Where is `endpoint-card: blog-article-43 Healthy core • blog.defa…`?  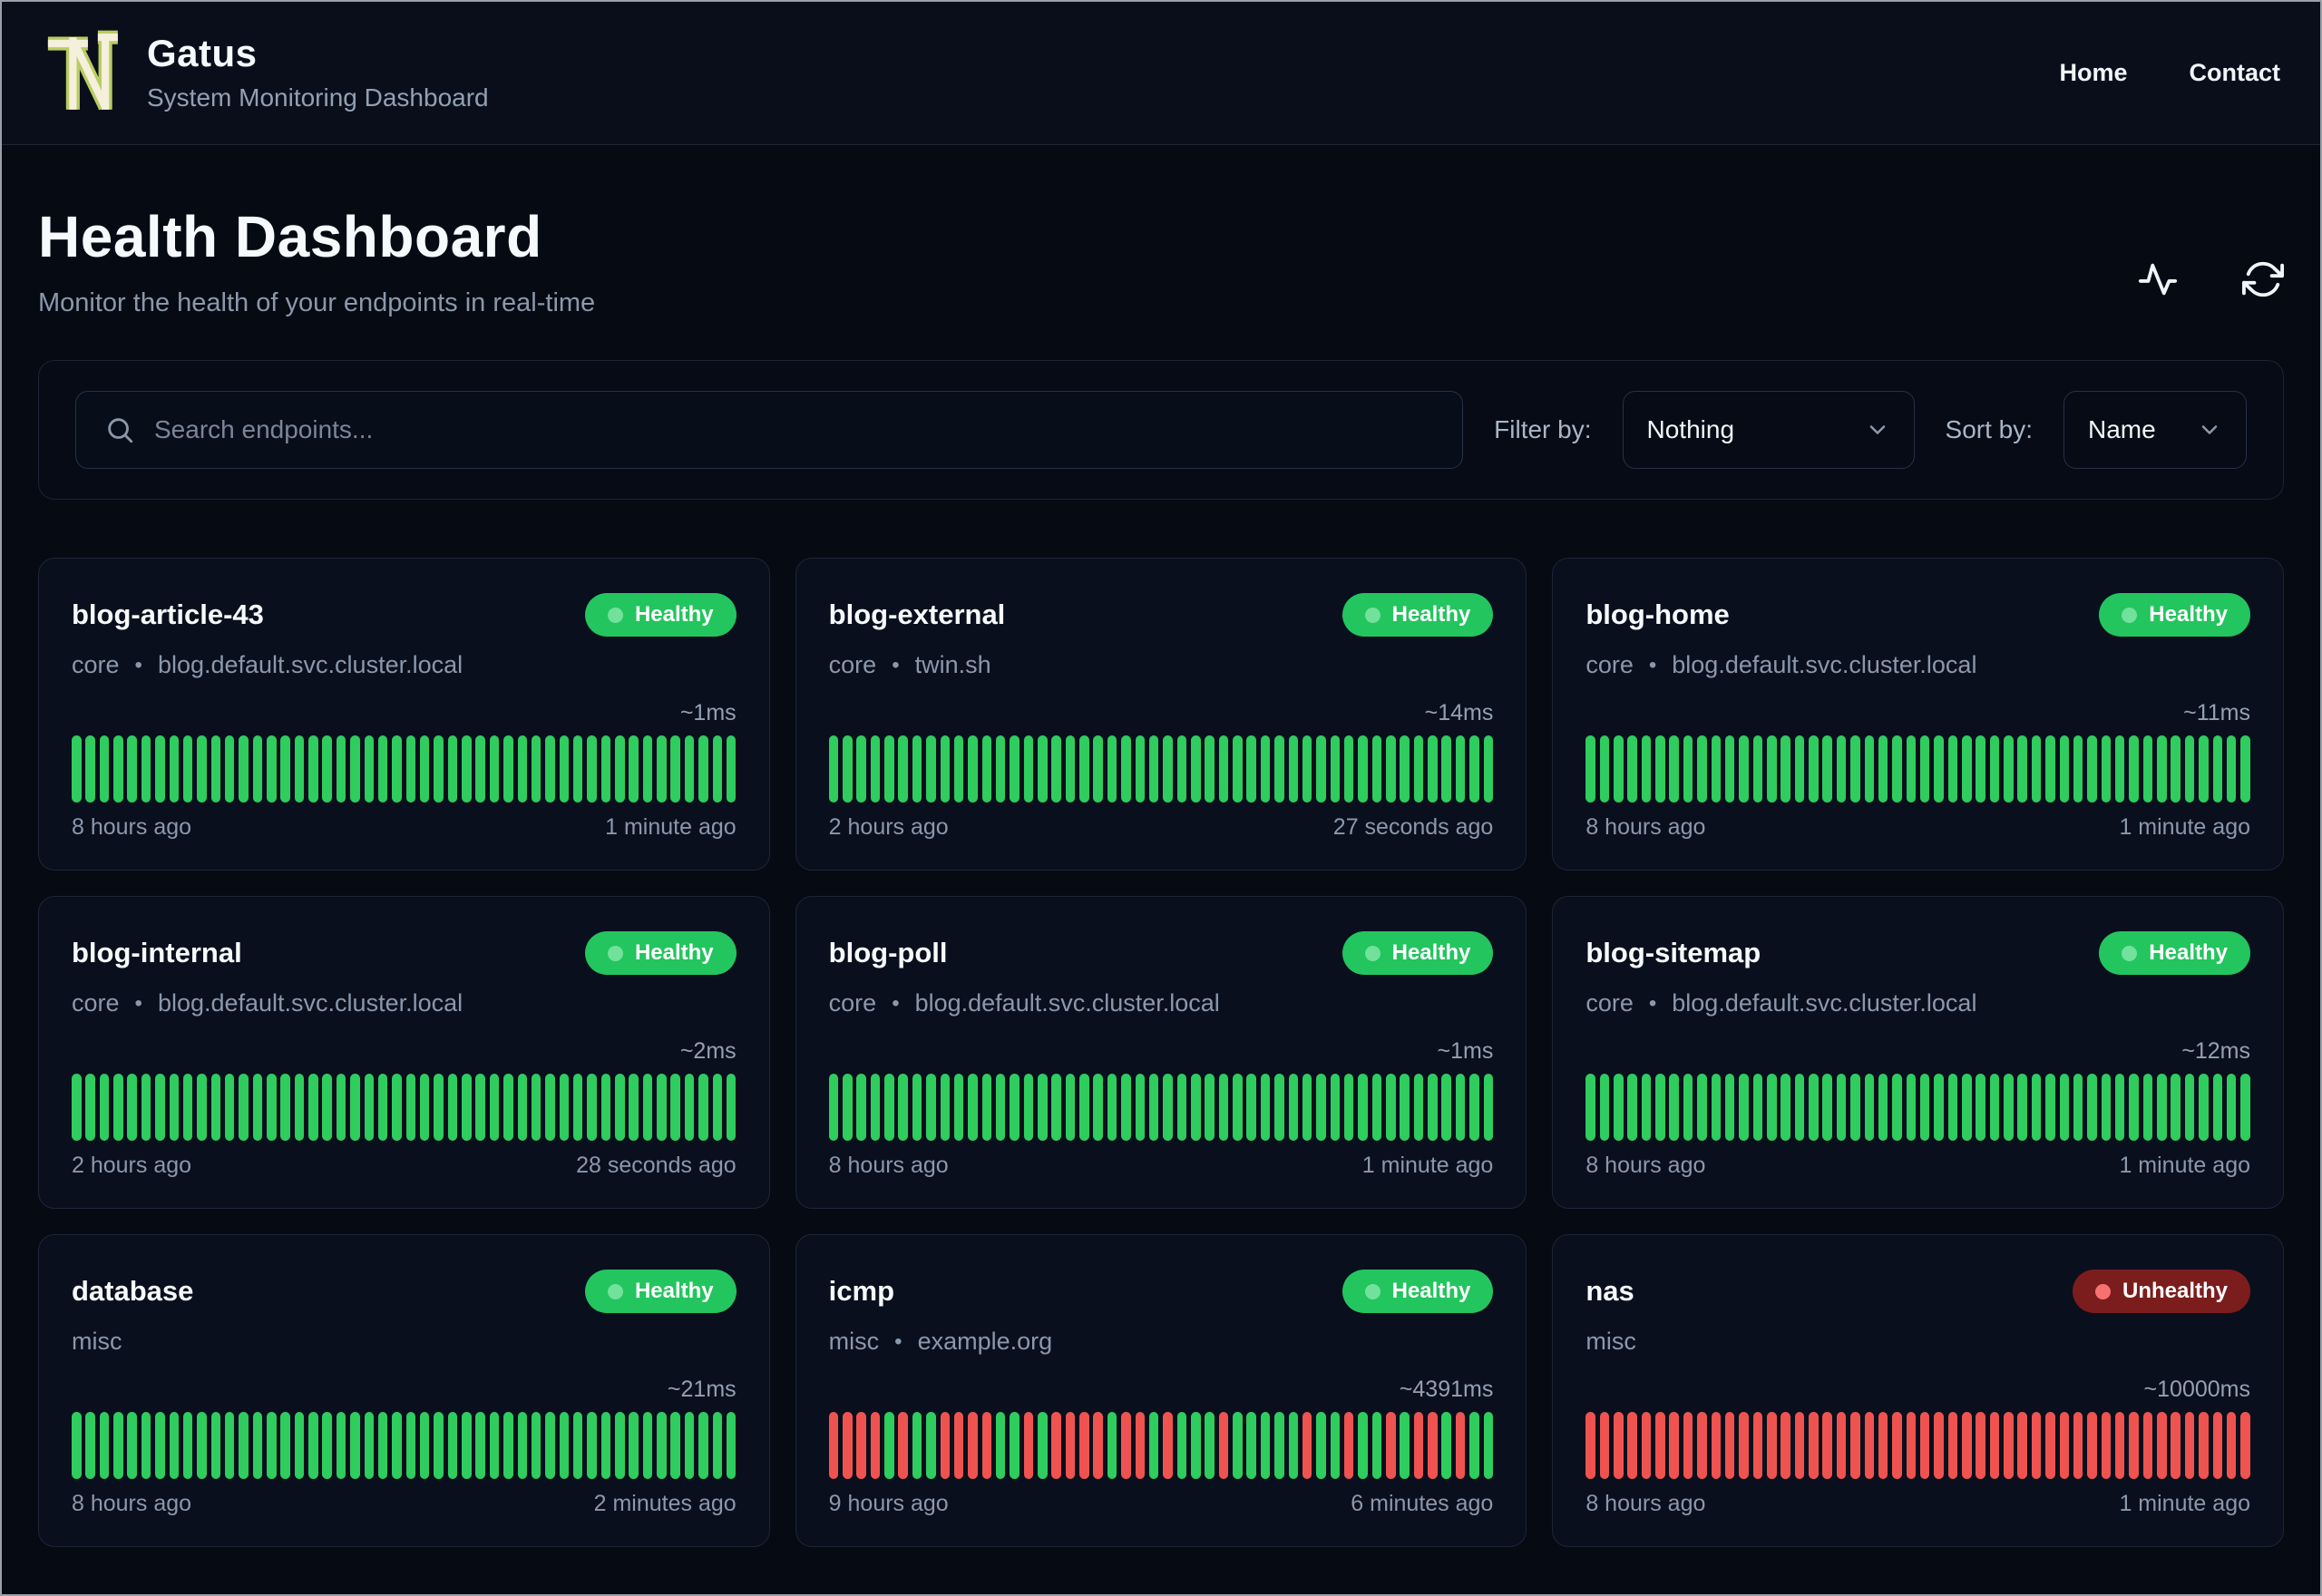 endpoint-card: blog-article-43 Healthy core • blog.defa… is located at coordinates (404, 714).